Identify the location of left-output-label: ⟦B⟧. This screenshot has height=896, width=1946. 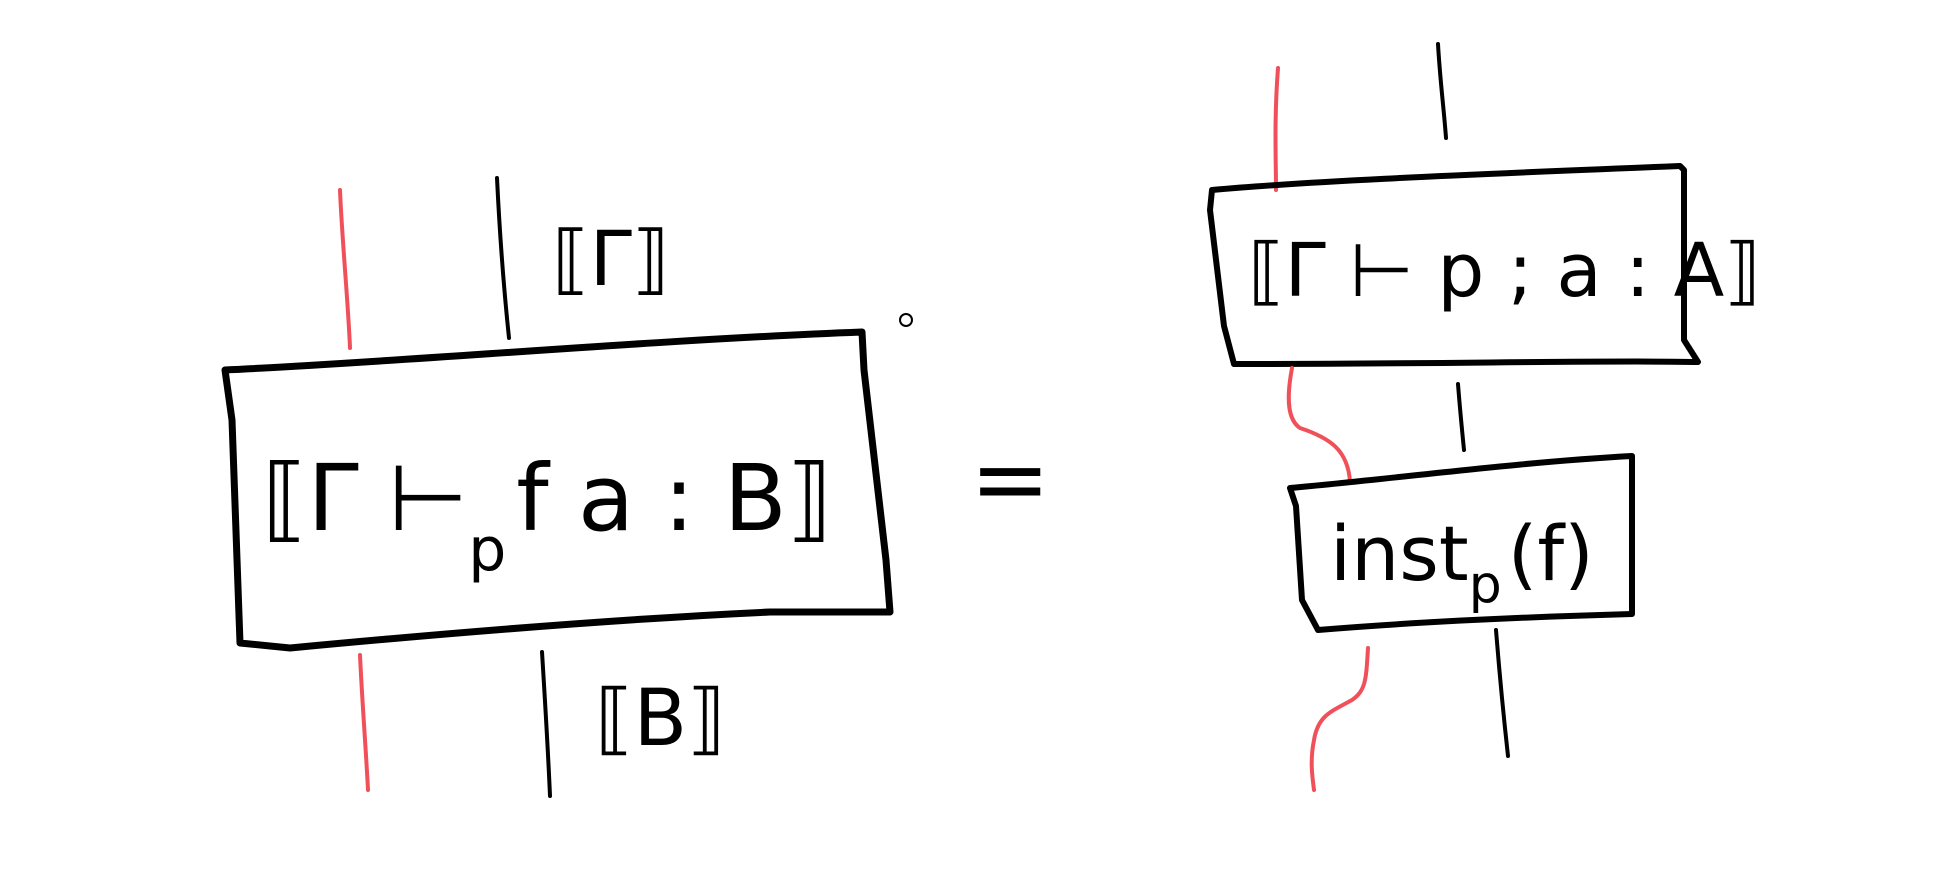
(660, 719).